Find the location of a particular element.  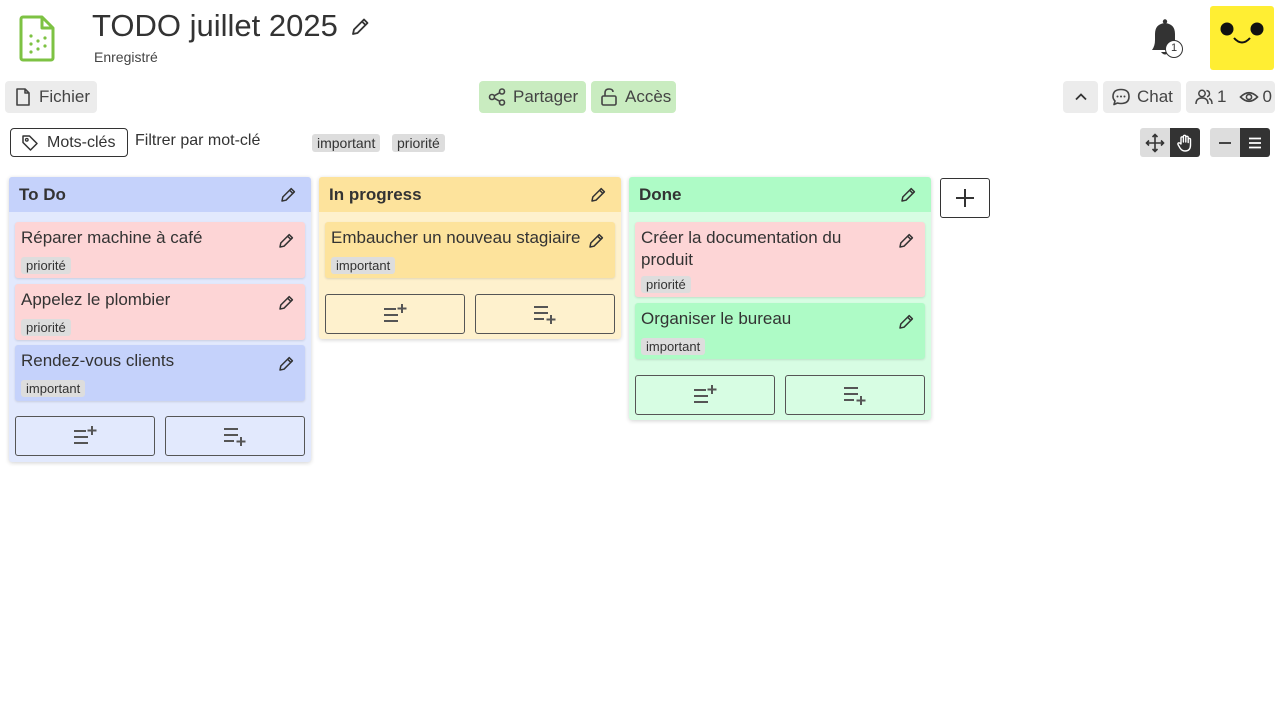

card-title: Rendez-vous clients is located at coordinates (98, 360).